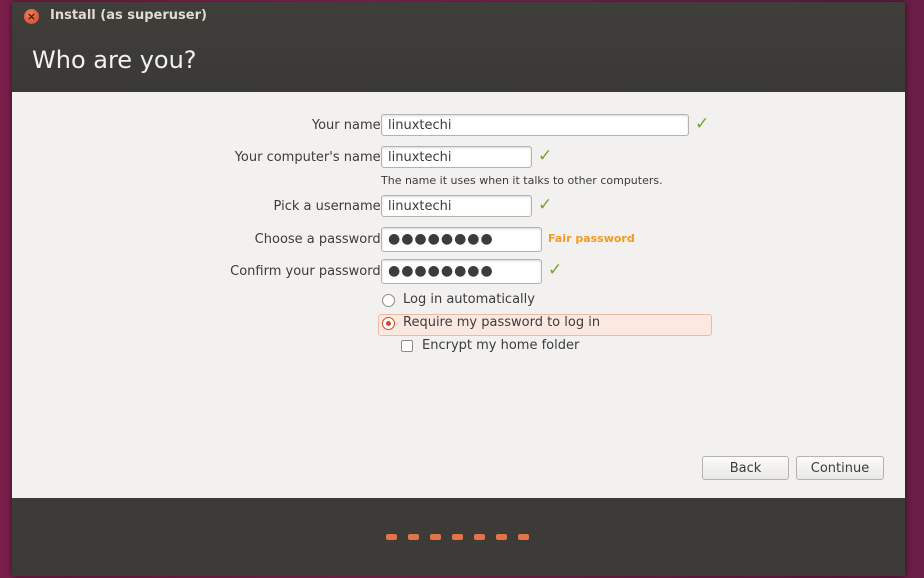 The width and height of the screenshot is (924, 578). What do you see at coordinates (329, 206) in the screenshot?
I see `username-label: Pick a username:` at bounding box center [329, 206].